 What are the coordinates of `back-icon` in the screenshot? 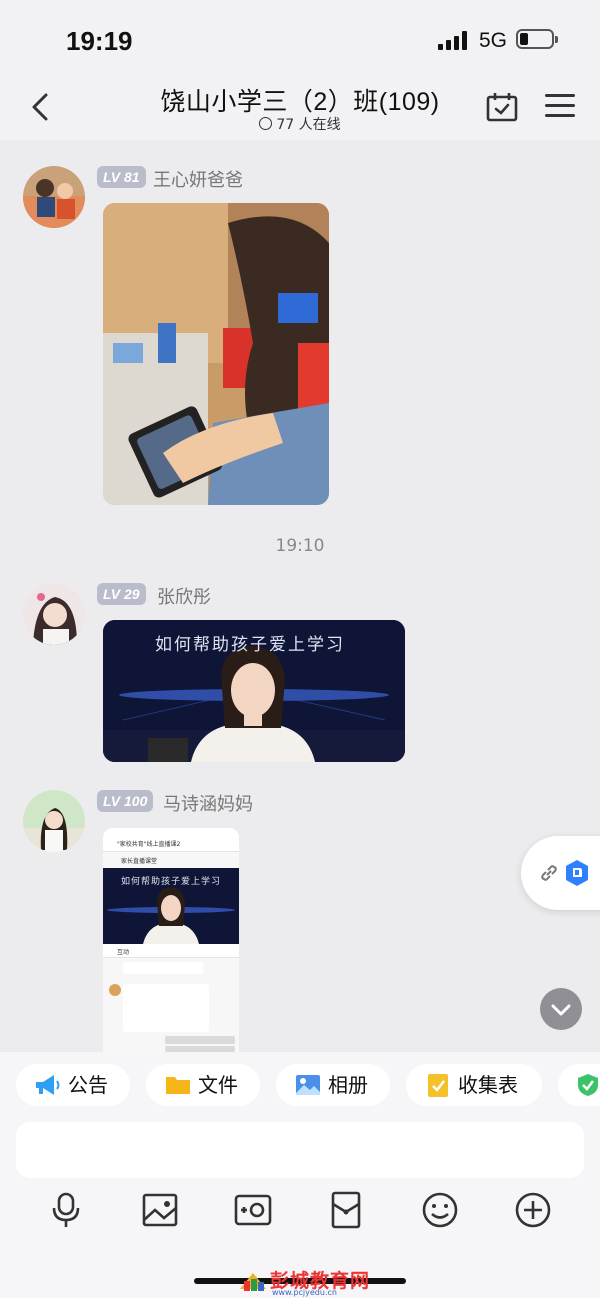 It's located at (41, 107).